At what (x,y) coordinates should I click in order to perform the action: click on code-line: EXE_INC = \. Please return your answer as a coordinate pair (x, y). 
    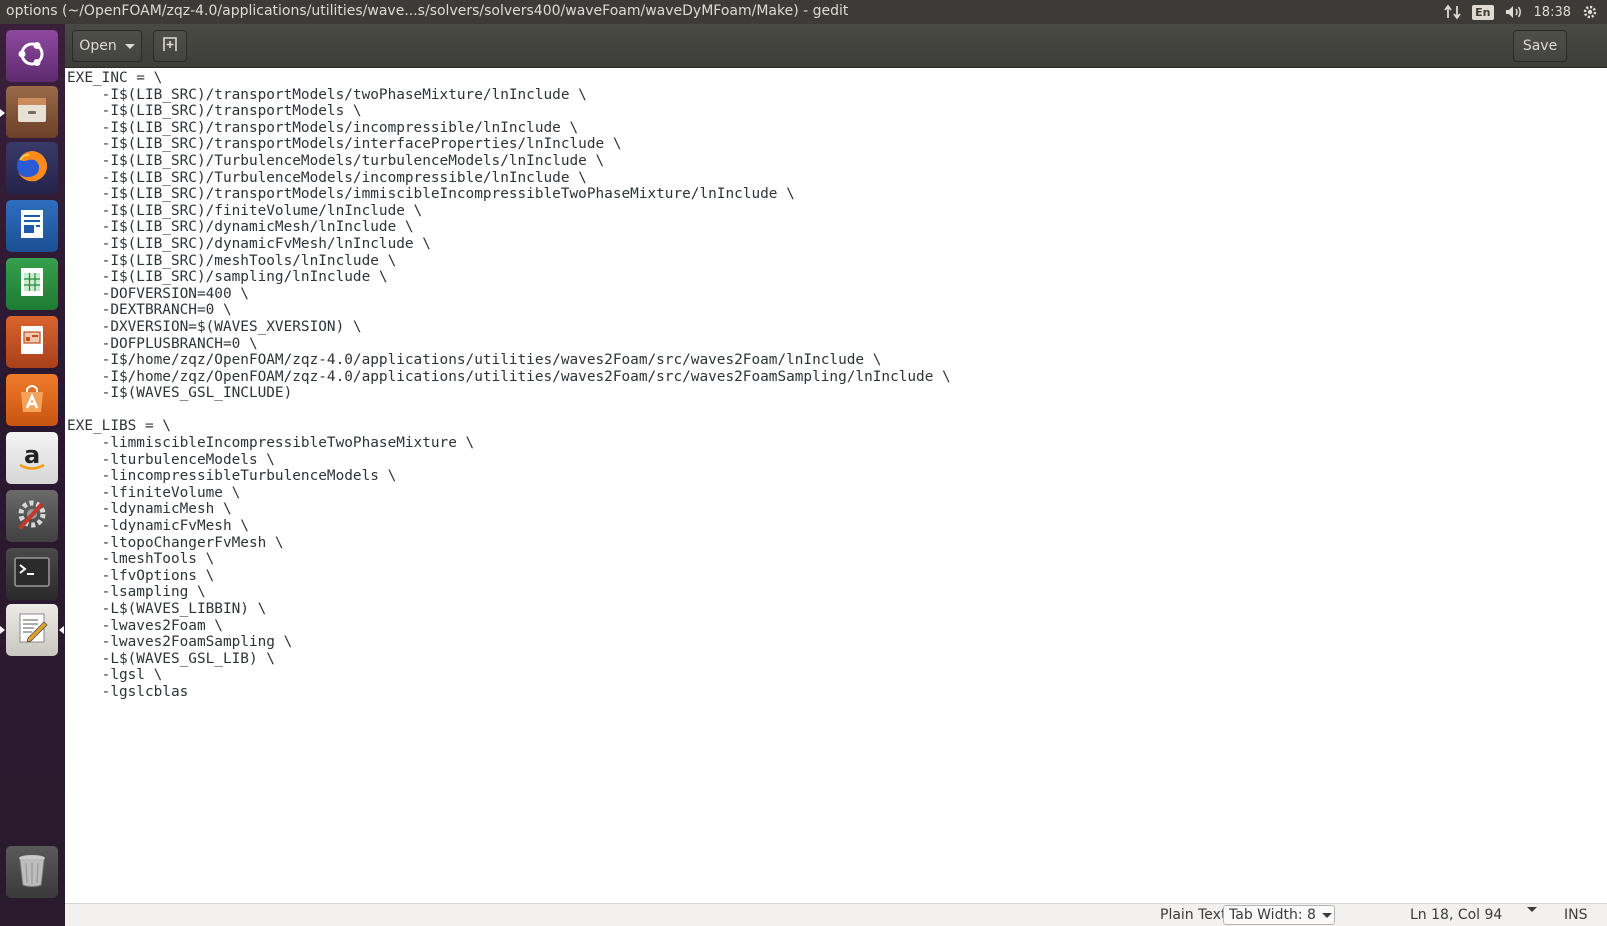
    Looking at the image, I should click on (115, 78).